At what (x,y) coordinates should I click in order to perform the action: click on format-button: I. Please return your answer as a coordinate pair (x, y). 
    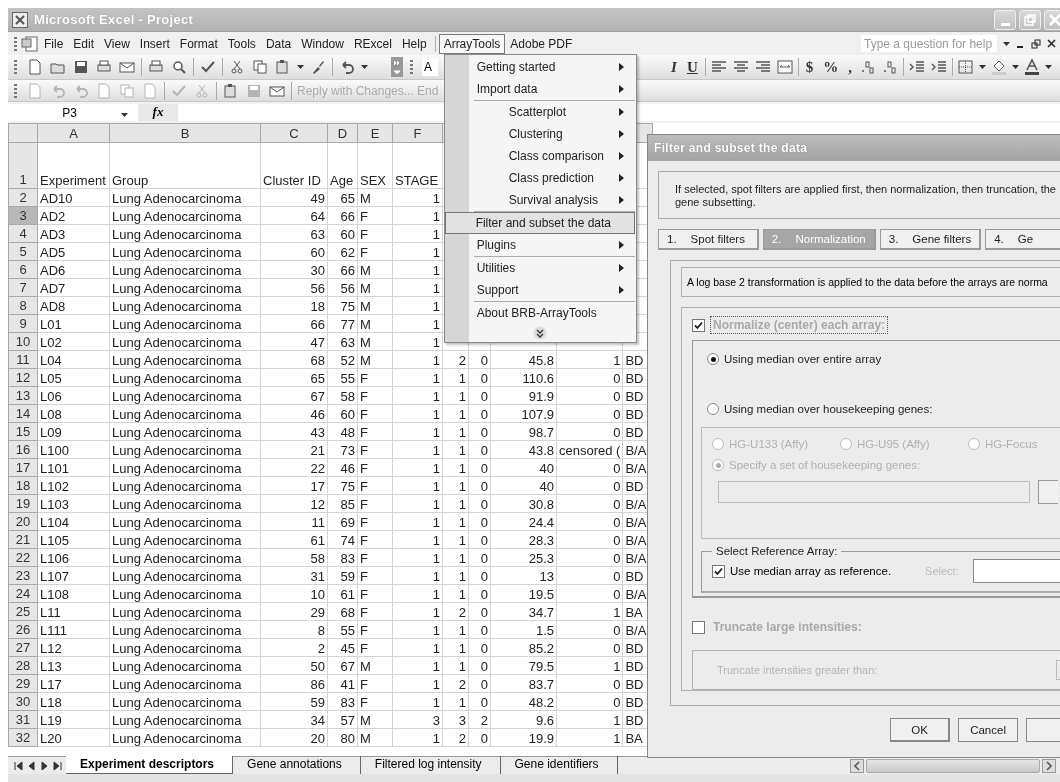
    Looking at the image, I should click on (674, 67).